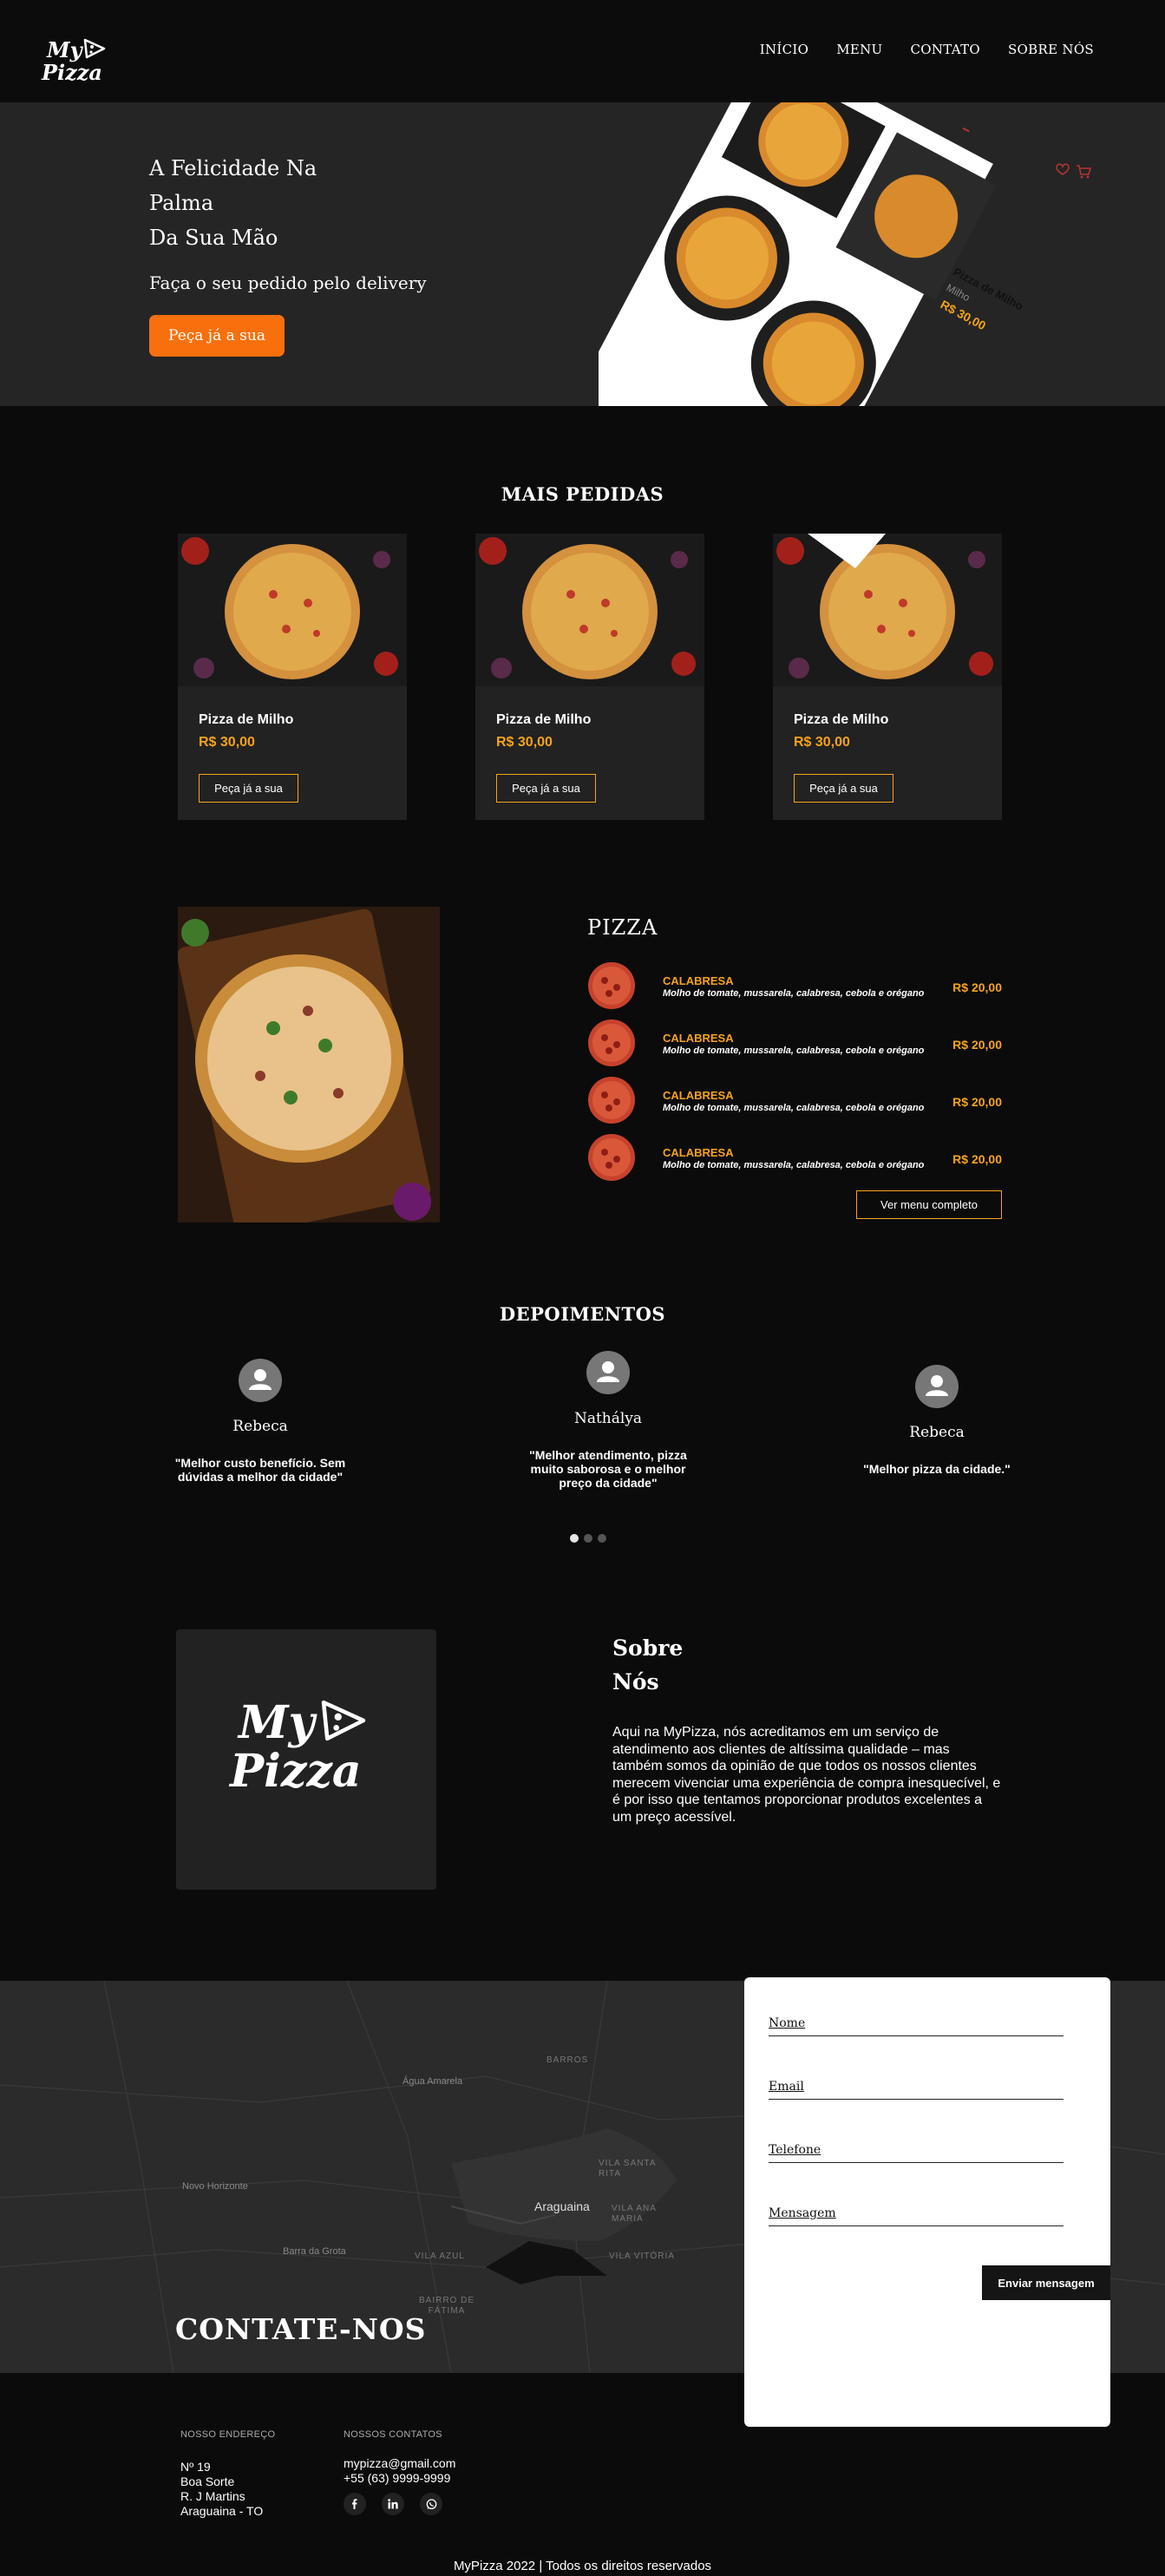  What do you see at coordinates (314, 2251) in the screenshot?
I see `map-label: Barra da Grota` at bounding box center [314, 2251].